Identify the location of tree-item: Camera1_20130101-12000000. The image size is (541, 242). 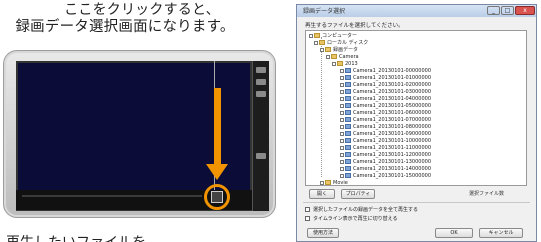
(385, 155).